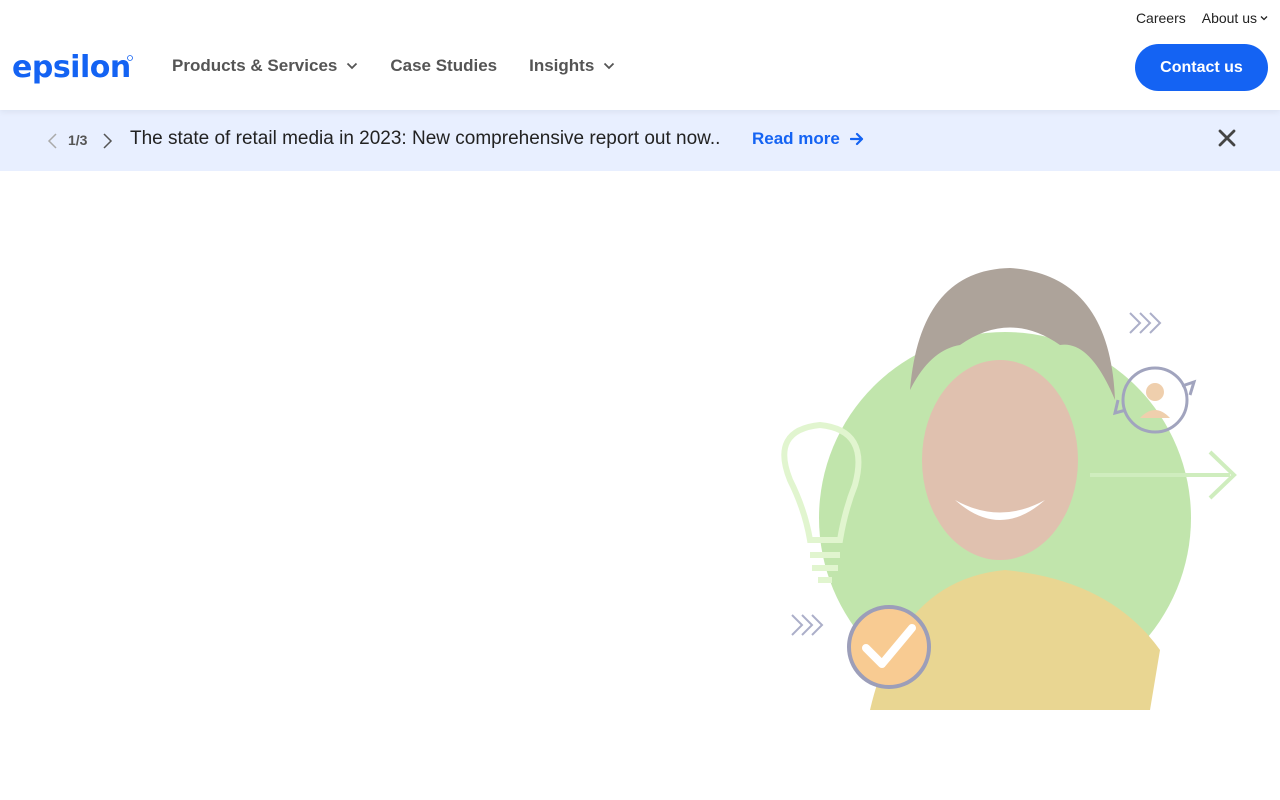  I want to click on checkmark-icon, so click(889, 647).